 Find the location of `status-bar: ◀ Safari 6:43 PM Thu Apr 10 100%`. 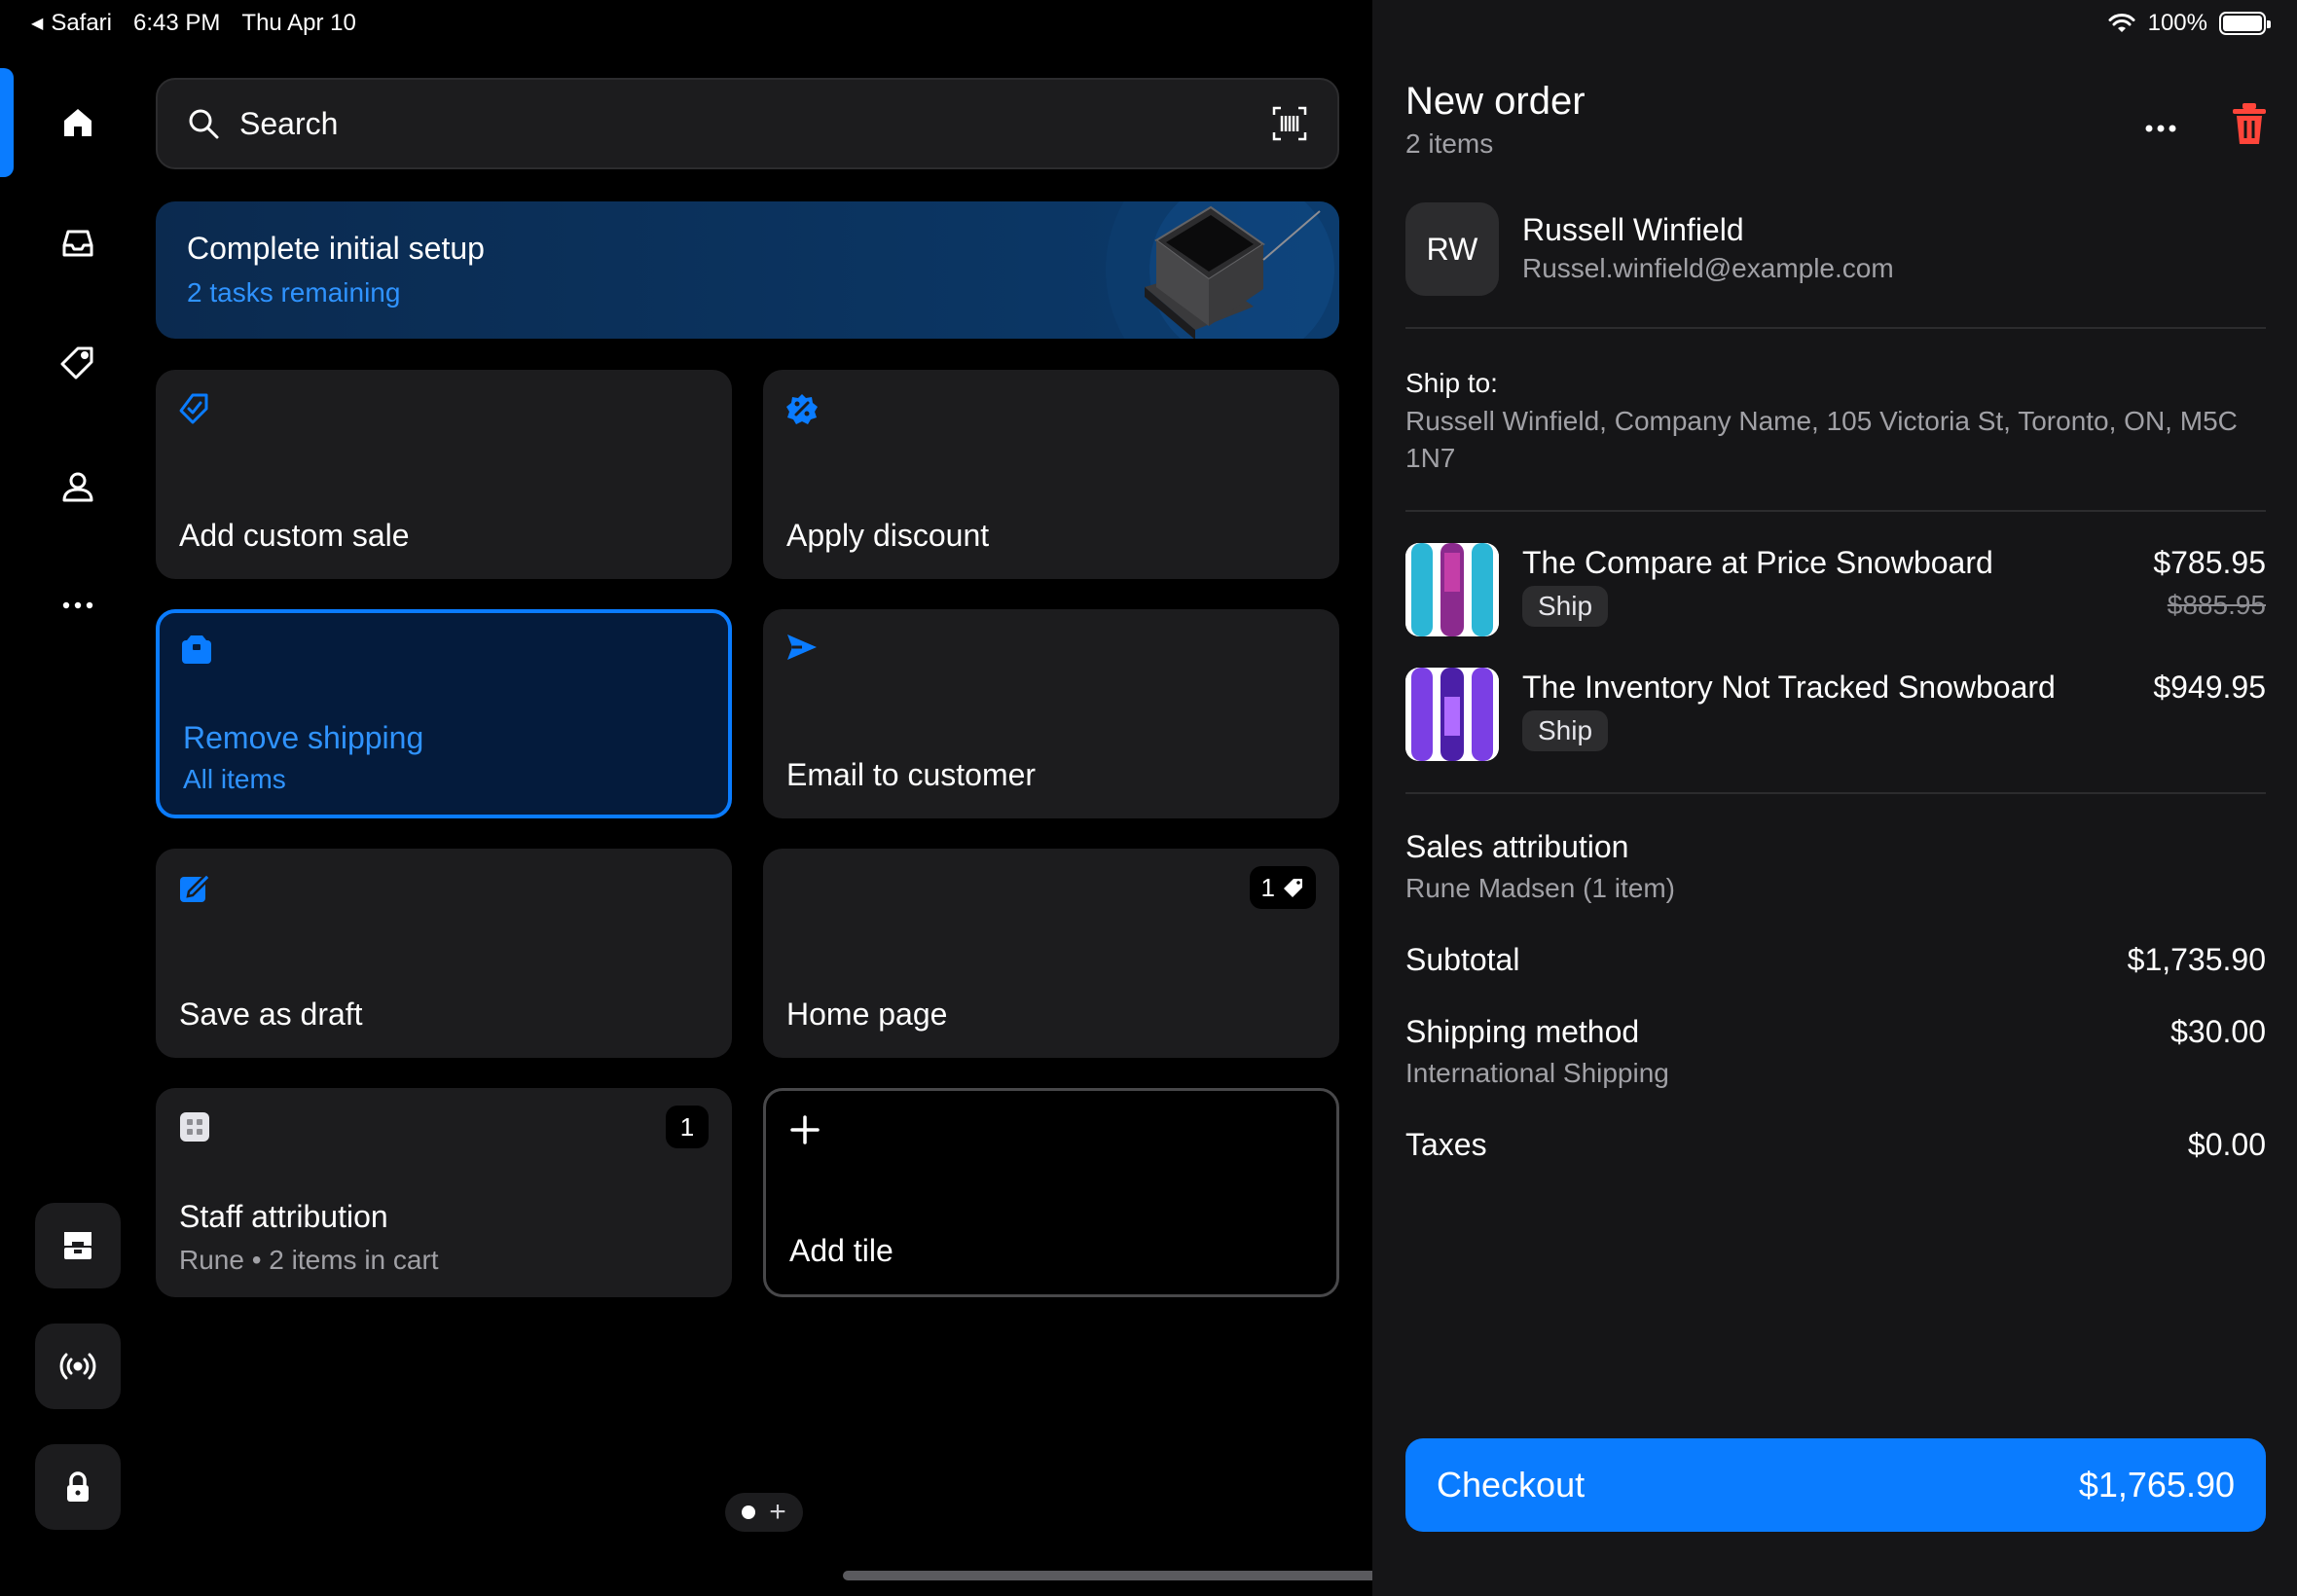

status-bar: ◀ Safari 6:43 PM Thu Apr 10 100% is located at coordinates (1148, 24).